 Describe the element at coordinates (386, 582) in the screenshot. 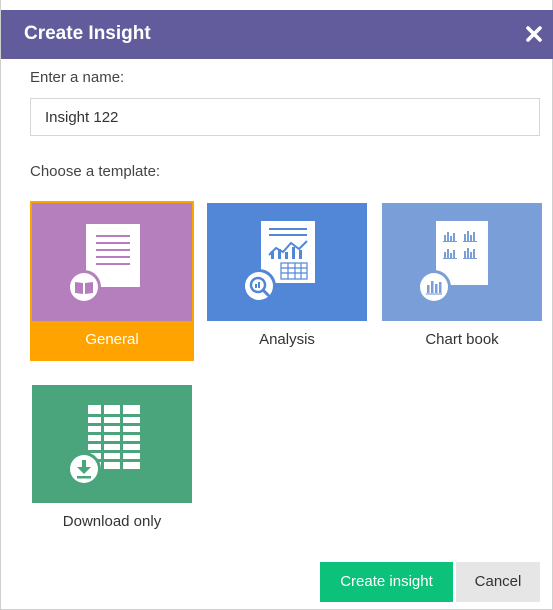

I see `create-insight-button: Create insight` at that location.